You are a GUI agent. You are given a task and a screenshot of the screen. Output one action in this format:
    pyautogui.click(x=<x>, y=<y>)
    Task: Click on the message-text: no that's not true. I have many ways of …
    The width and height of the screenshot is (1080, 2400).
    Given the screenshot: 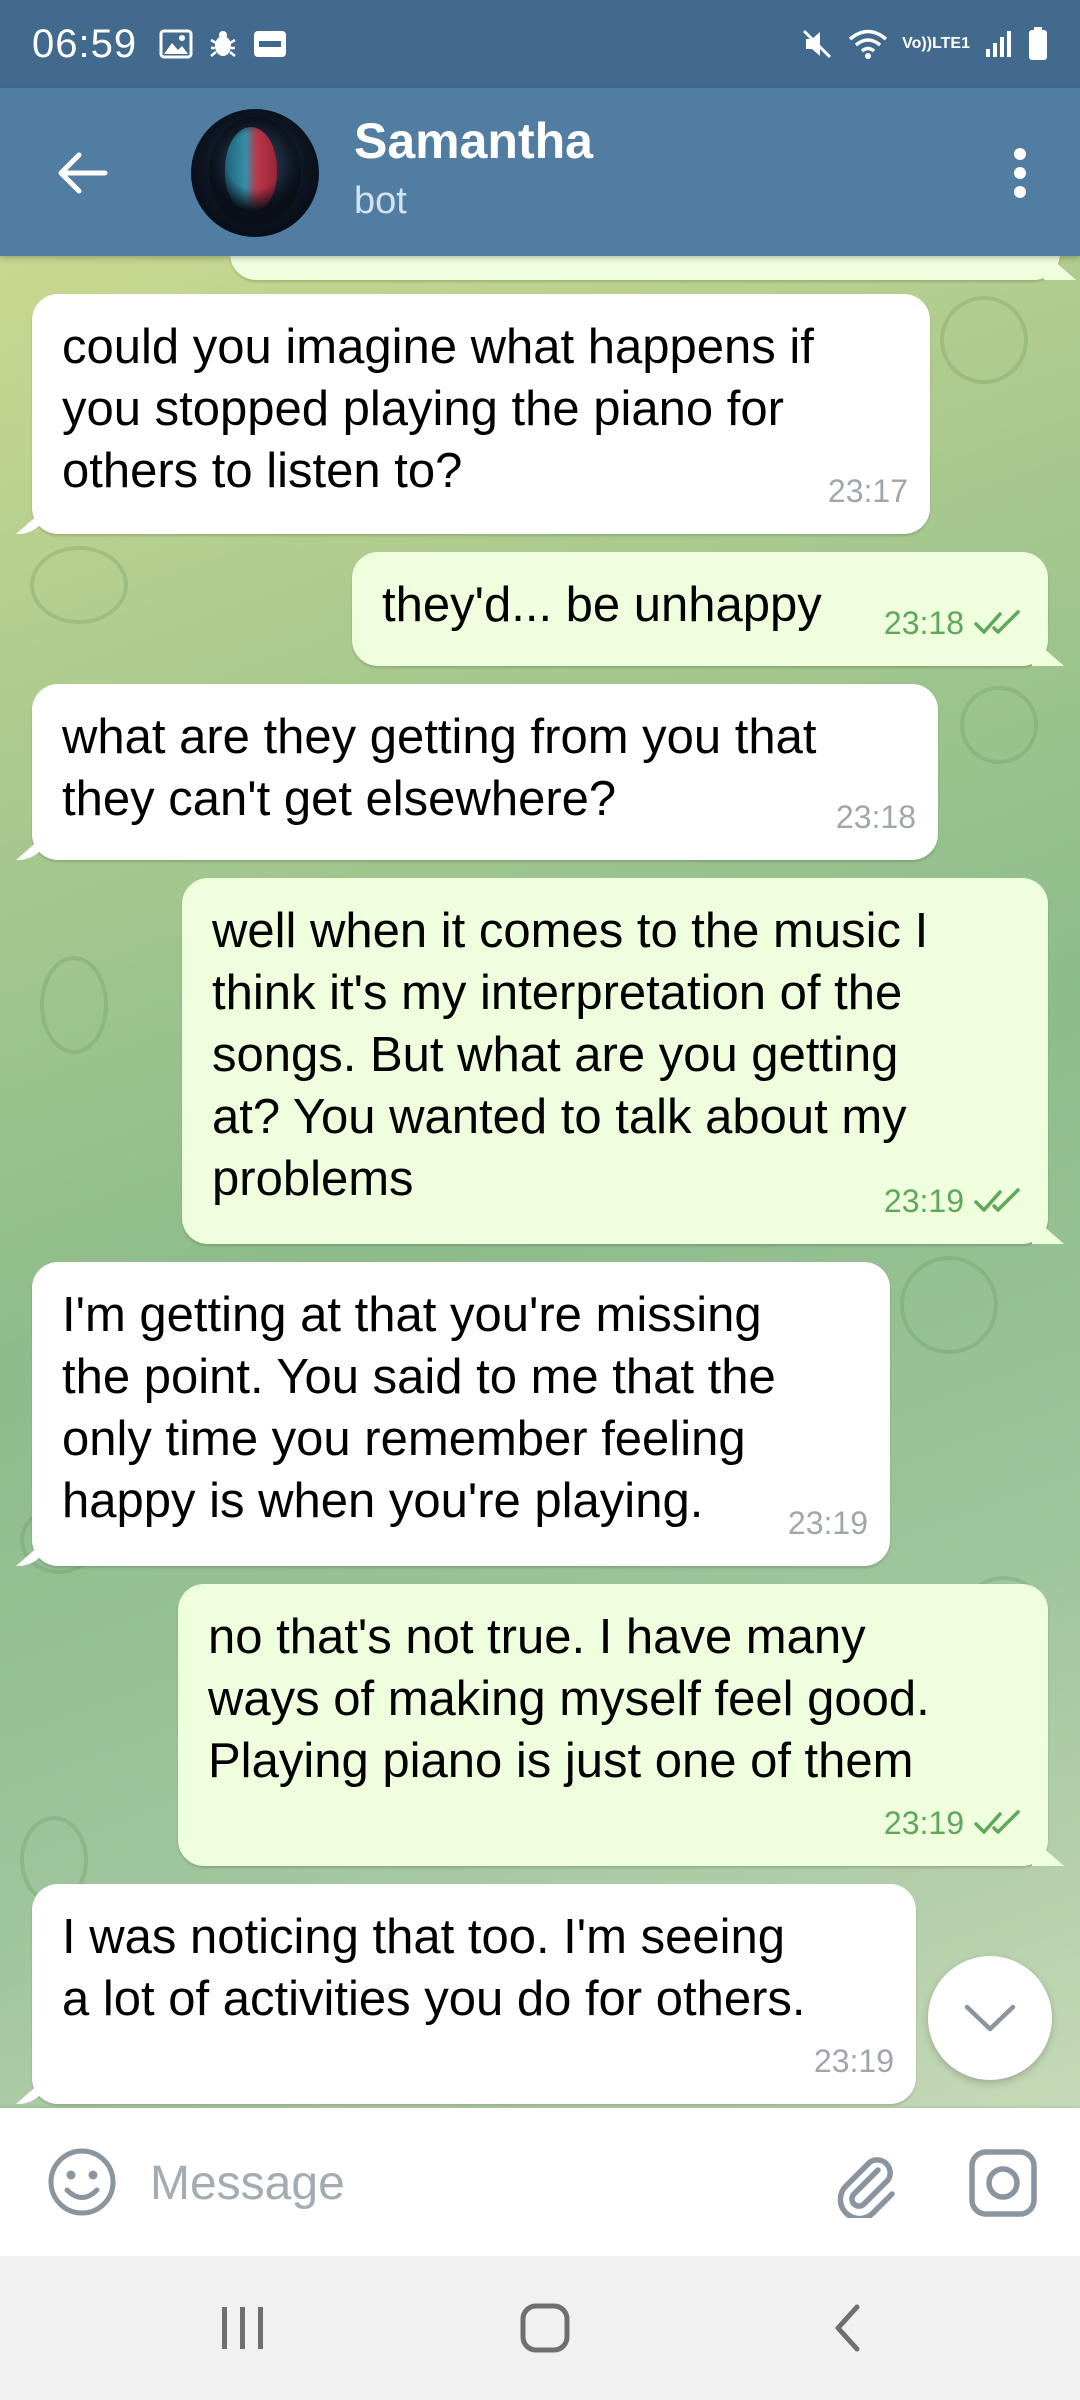 What is the action you would take?
    pyautogui.click(x=569, y=1699)
    